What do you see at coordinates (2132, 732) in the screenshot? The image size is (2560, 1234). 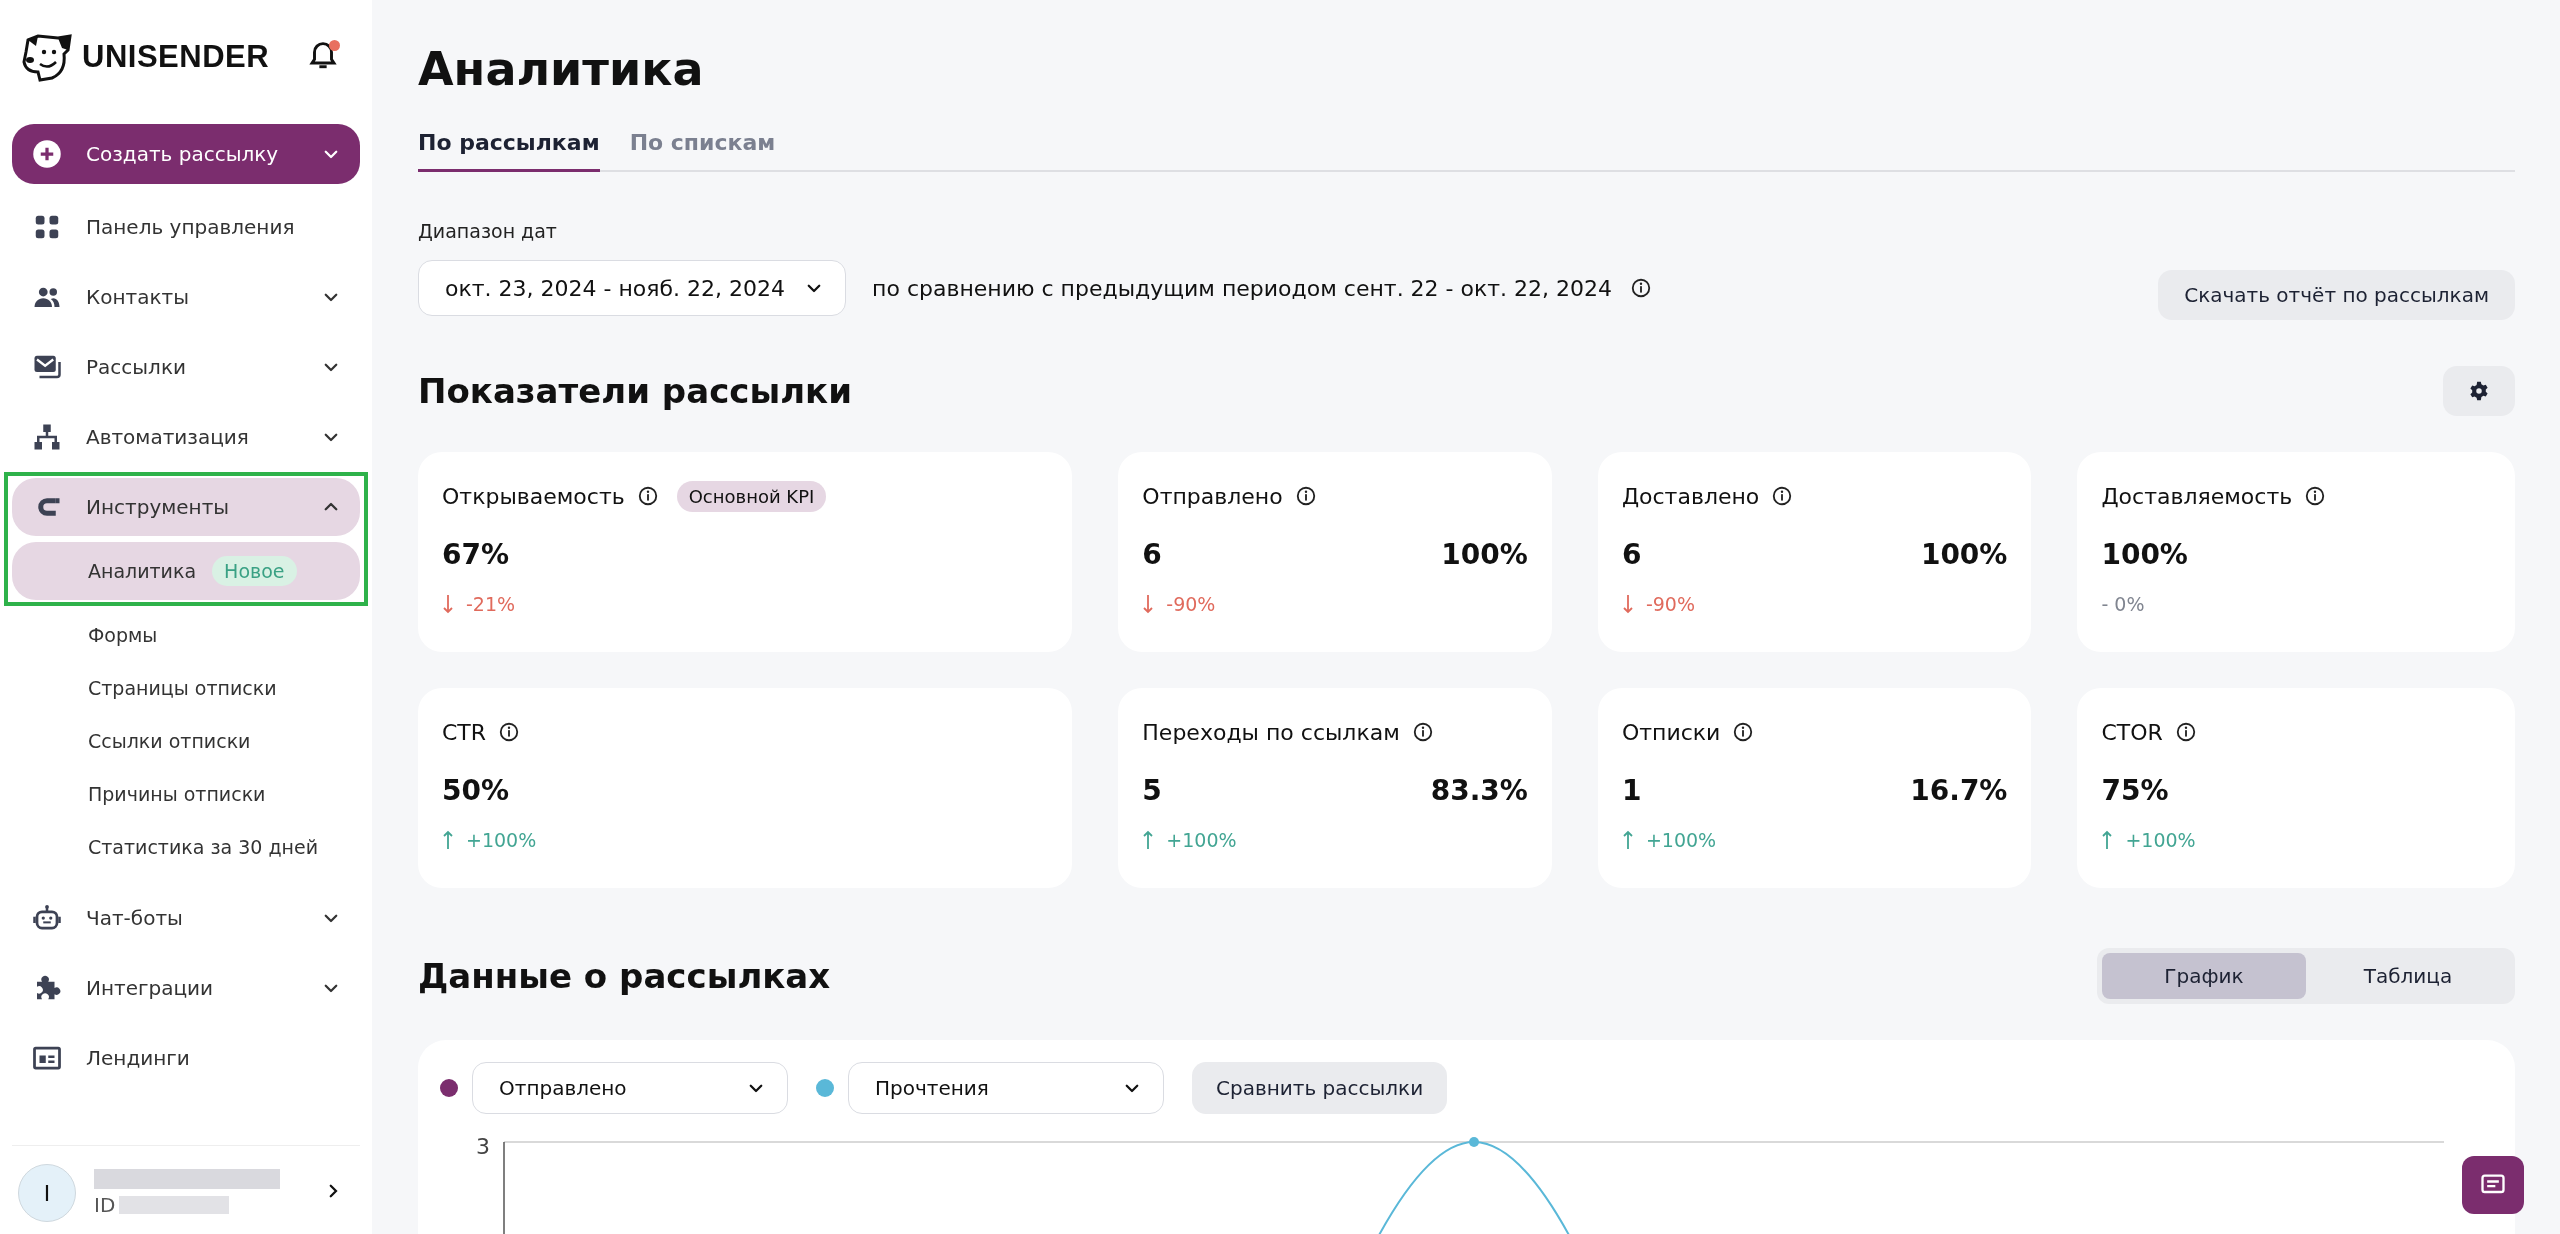 I see `metric-title: CTOR` at bounding box center [2132, 732].